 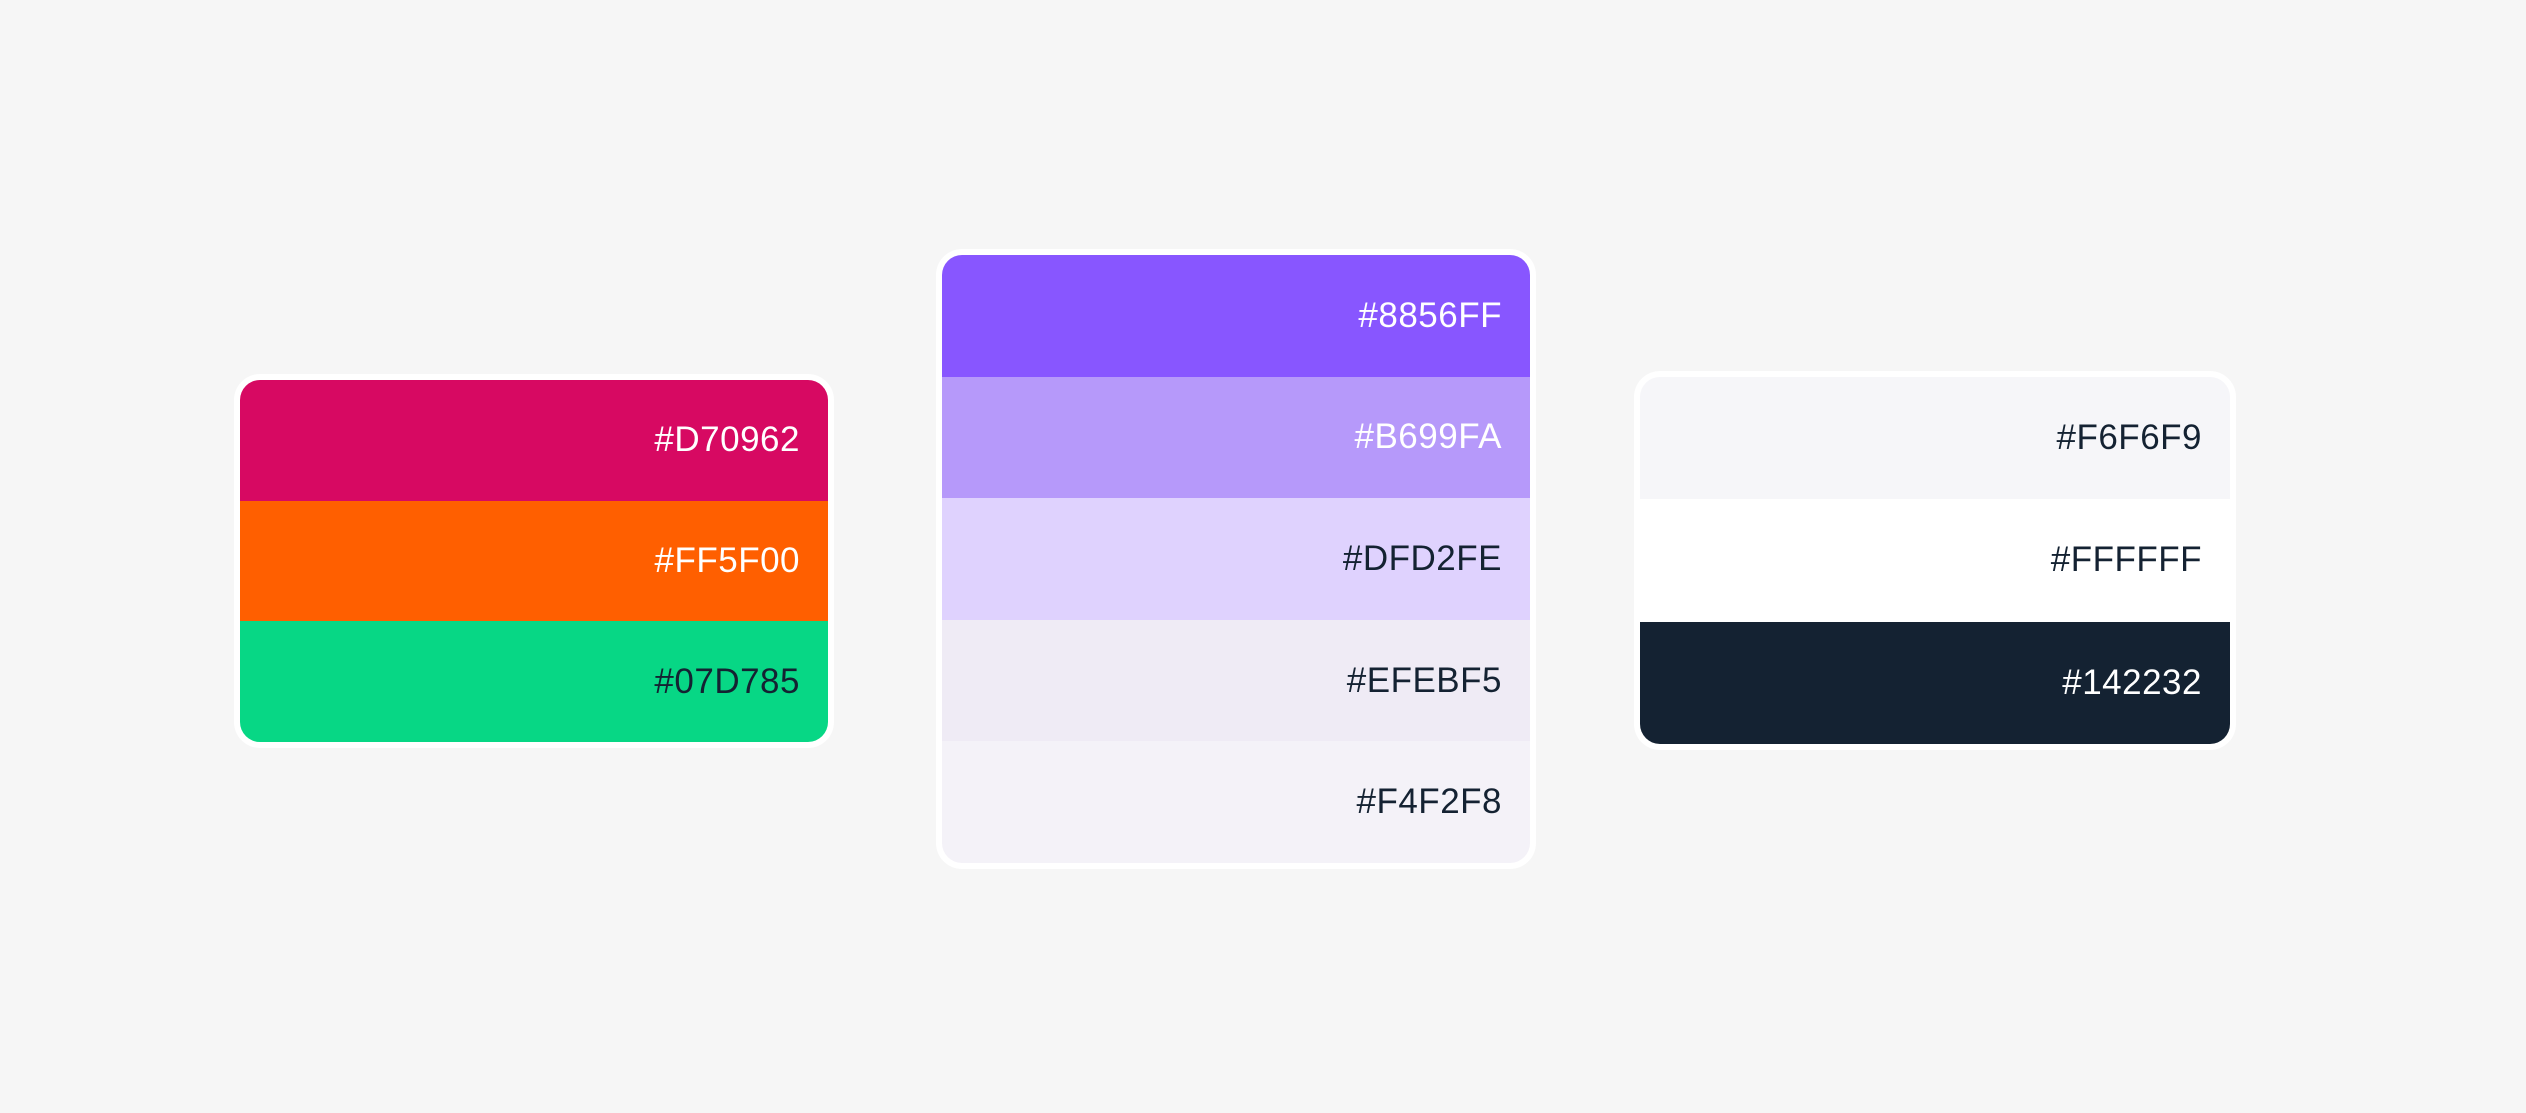 I want to click on swatch-f6f6f9: #F6F6F9, so click(x=1935, y=438).